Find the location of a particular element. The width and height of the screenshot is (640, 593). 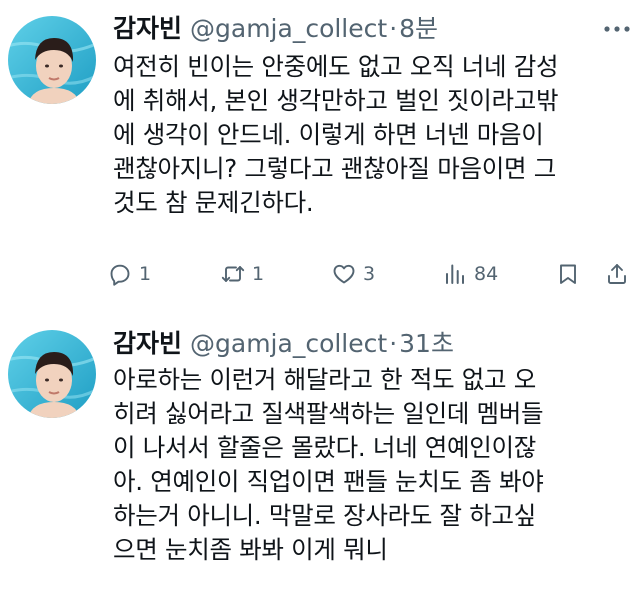

share-button is located at coordinates (617, 274).